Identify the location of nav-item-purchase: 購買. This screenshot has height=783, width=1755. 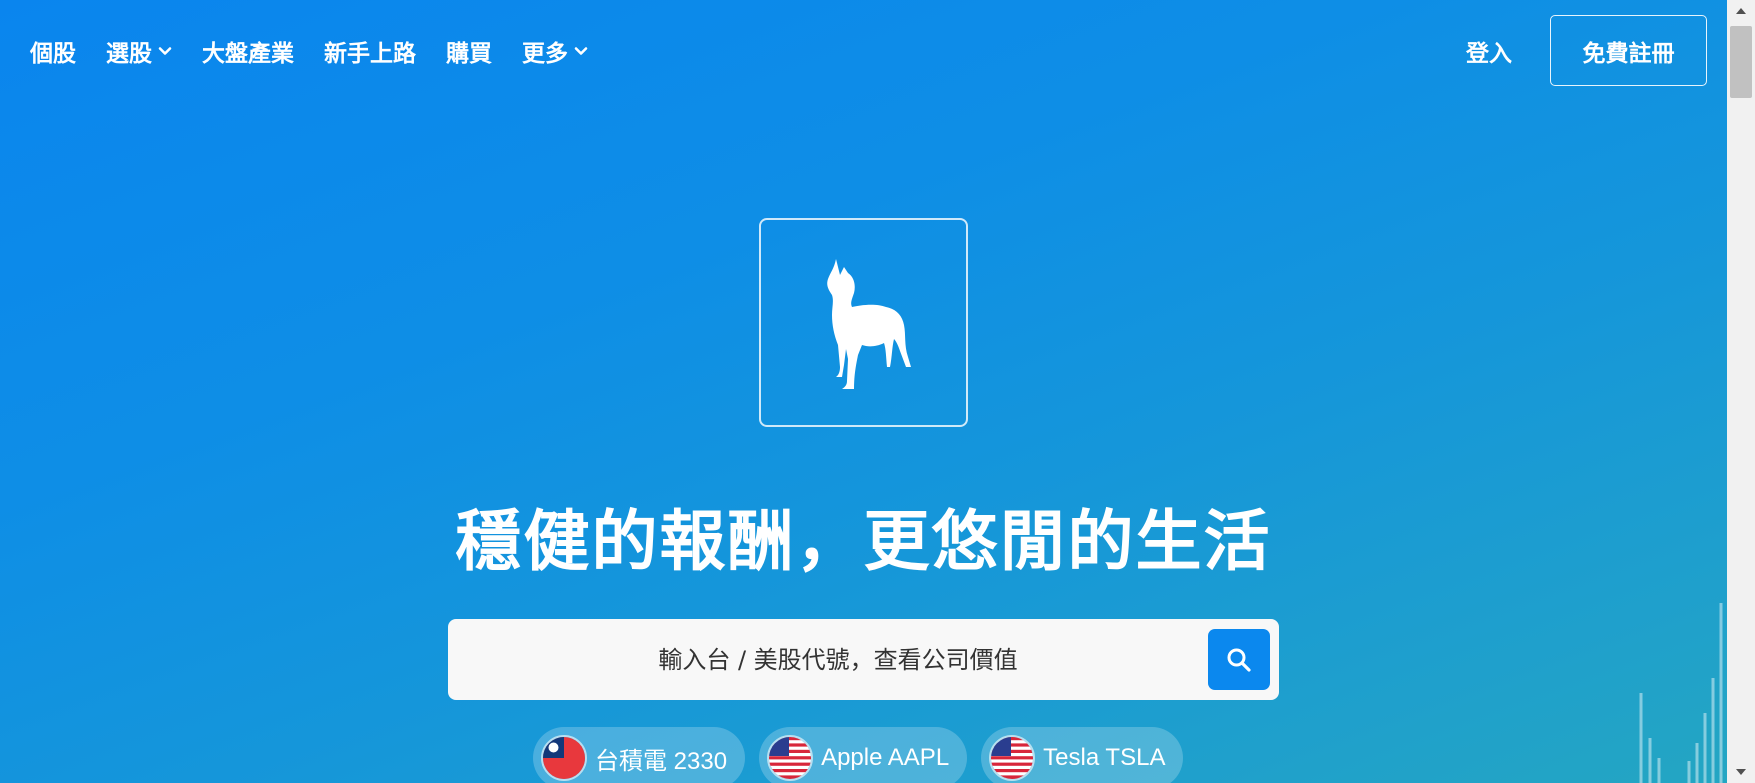
(469, 51).